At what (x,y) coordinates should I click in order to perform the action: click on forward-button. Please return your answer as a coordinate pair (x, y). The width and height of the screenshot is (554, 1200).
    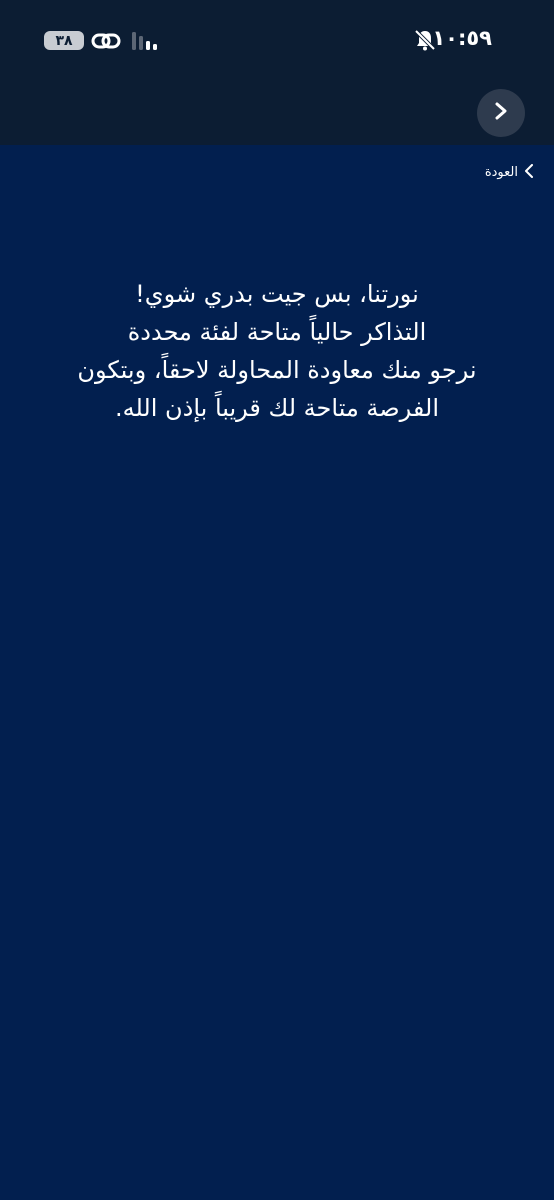
    Looking at the image, I should click on (501, 113).